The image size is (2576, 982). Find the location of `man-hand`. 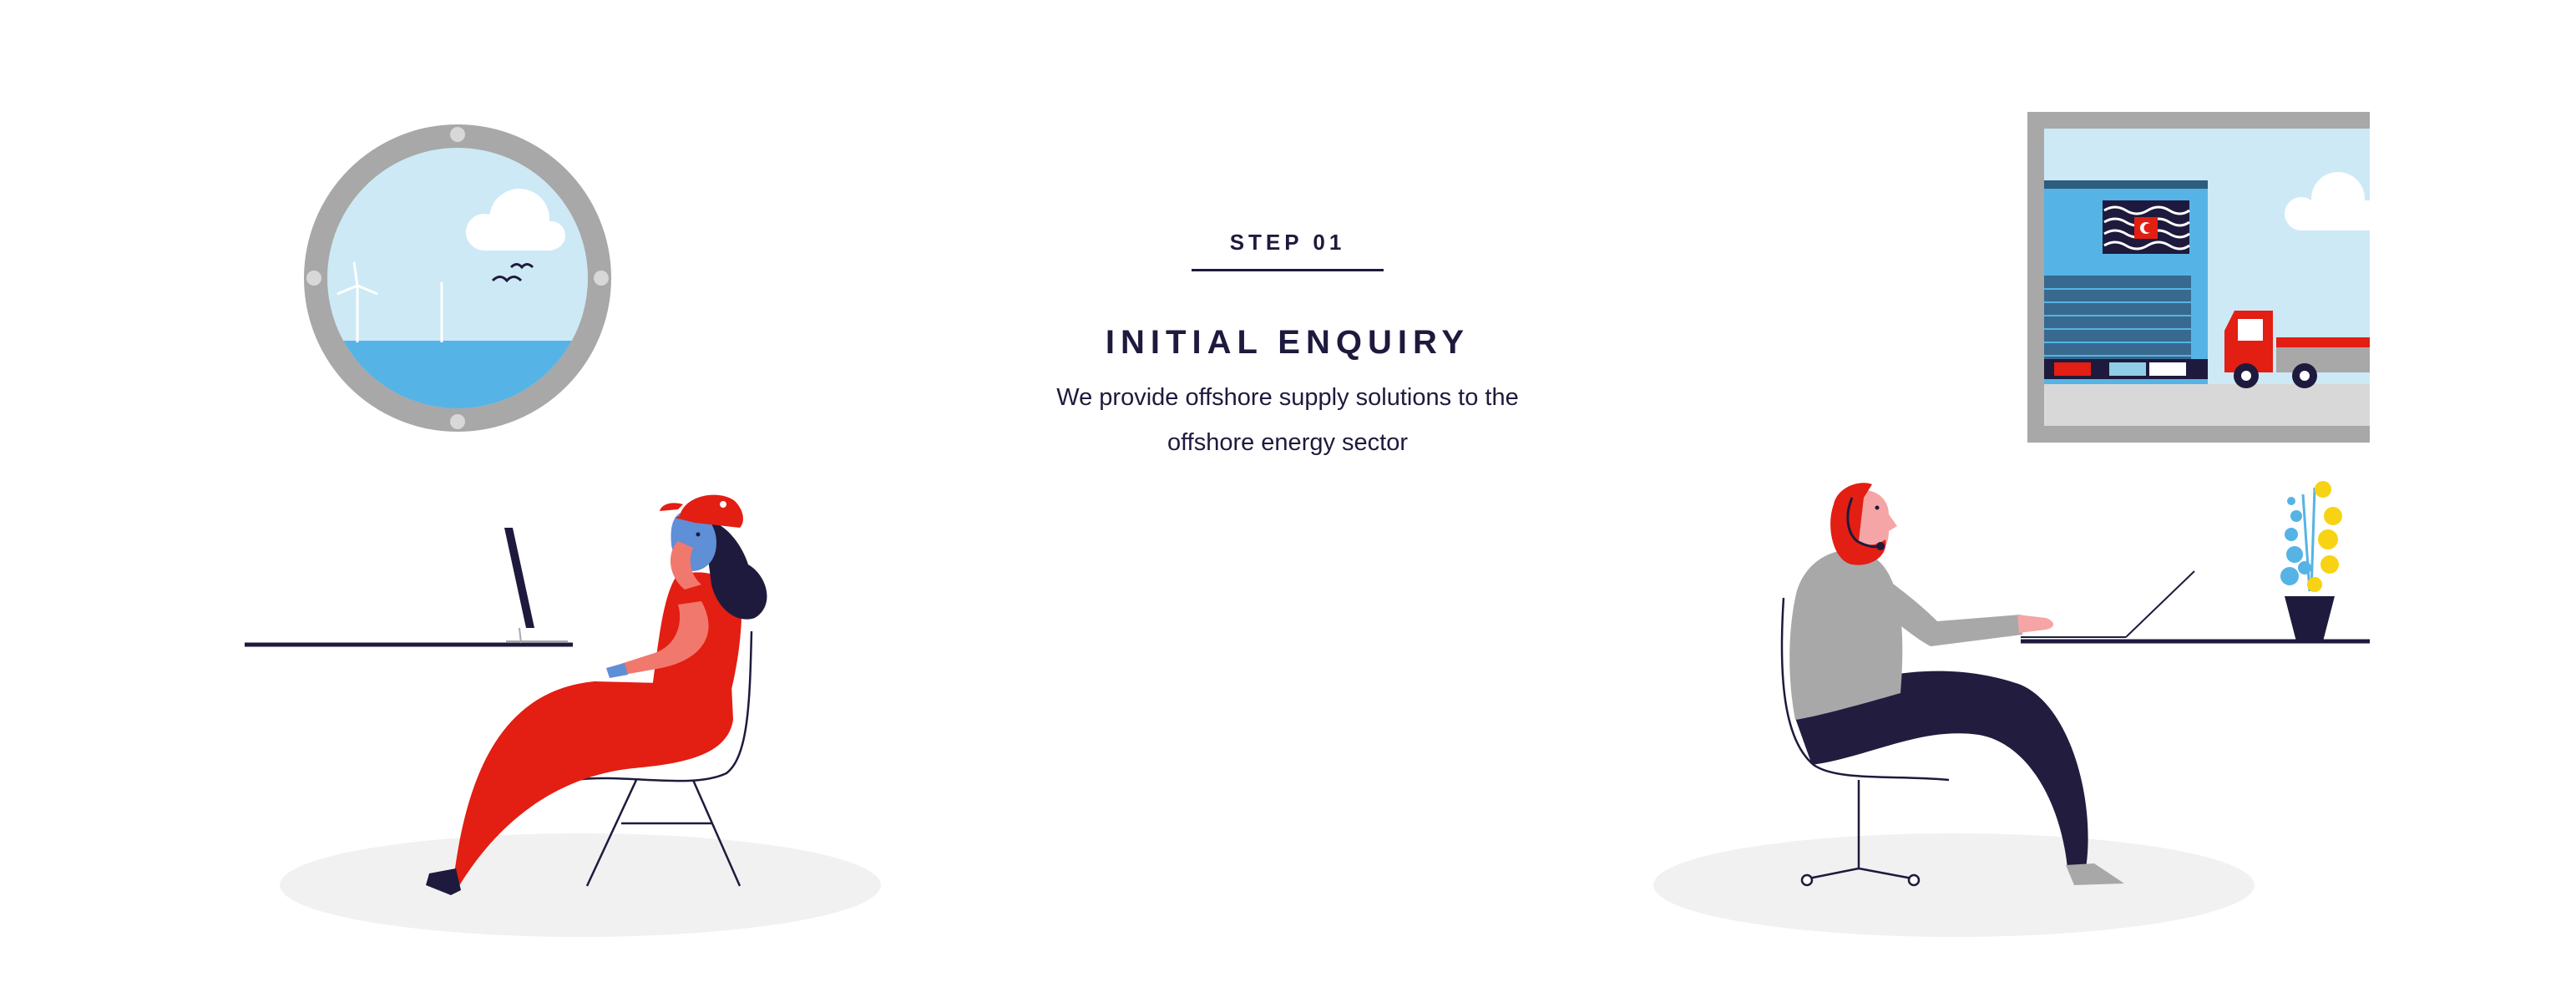

man-hand is located at coordinates (2035, 624).